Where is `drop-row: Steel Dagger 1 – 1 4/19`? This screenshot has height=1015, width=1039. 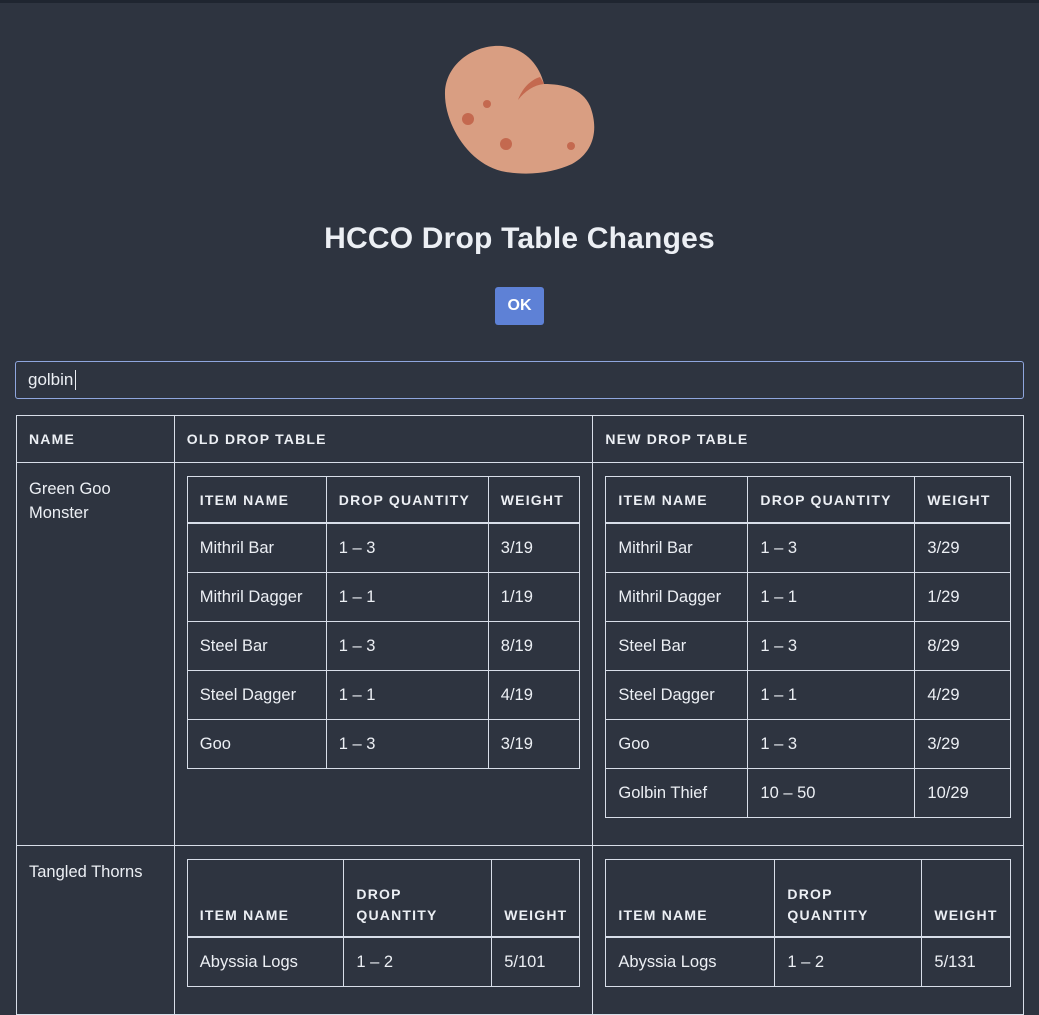
drop-row: Steel Dagger 1 – 1 4/19 is located at coordinates (383, 695).